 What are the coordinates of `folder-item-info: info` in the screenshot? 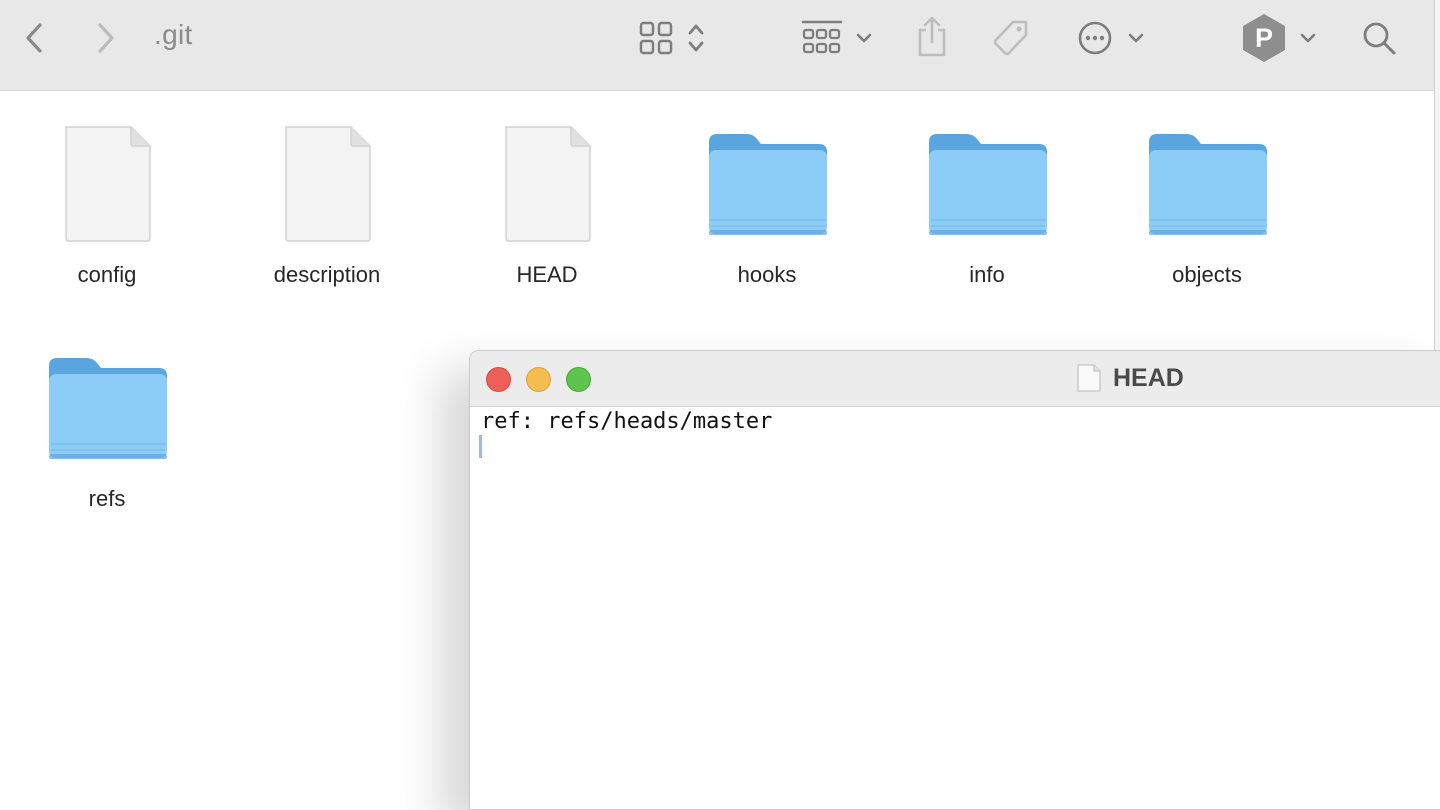 It's located at (987, 212).